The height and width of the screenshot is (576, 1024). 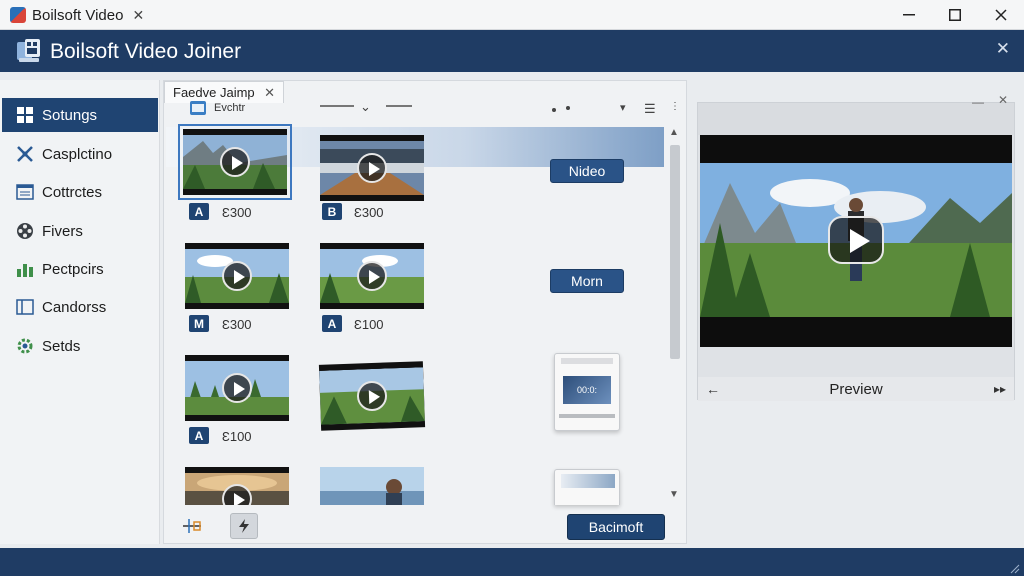 What do you see at coordinates (675, 252) in the screenshot?
I see `scrollbar-thumb` at bounding box center [675, 252].